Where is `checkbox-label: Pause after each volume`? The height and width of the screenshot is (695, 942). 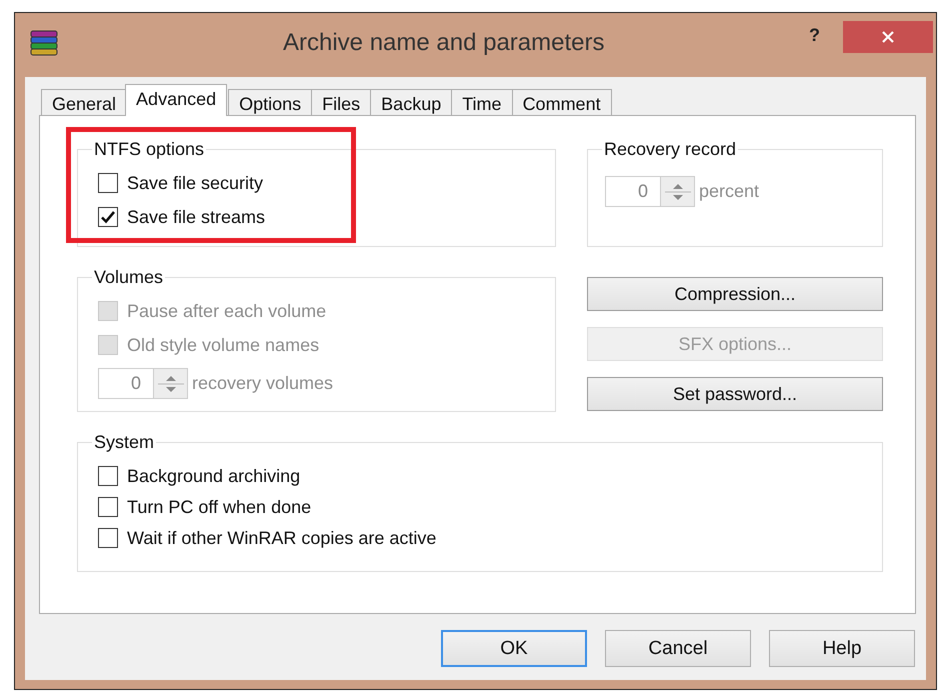
checkbox-label: Pause after each volume is located at coordinates (226, 311).